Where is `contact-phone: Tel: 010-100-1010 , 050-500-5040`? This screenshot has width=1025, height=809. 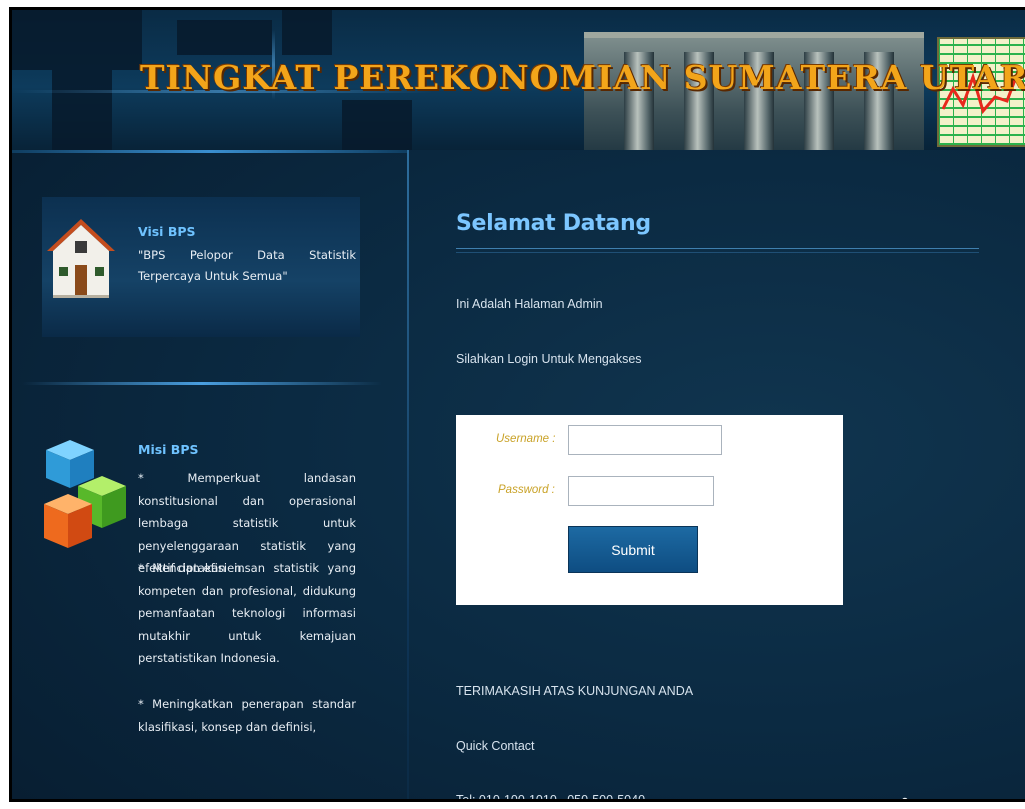 contact-phone: Tel: 010-100-1010 , 050-500-5040 is located at coordinates (551, 797).